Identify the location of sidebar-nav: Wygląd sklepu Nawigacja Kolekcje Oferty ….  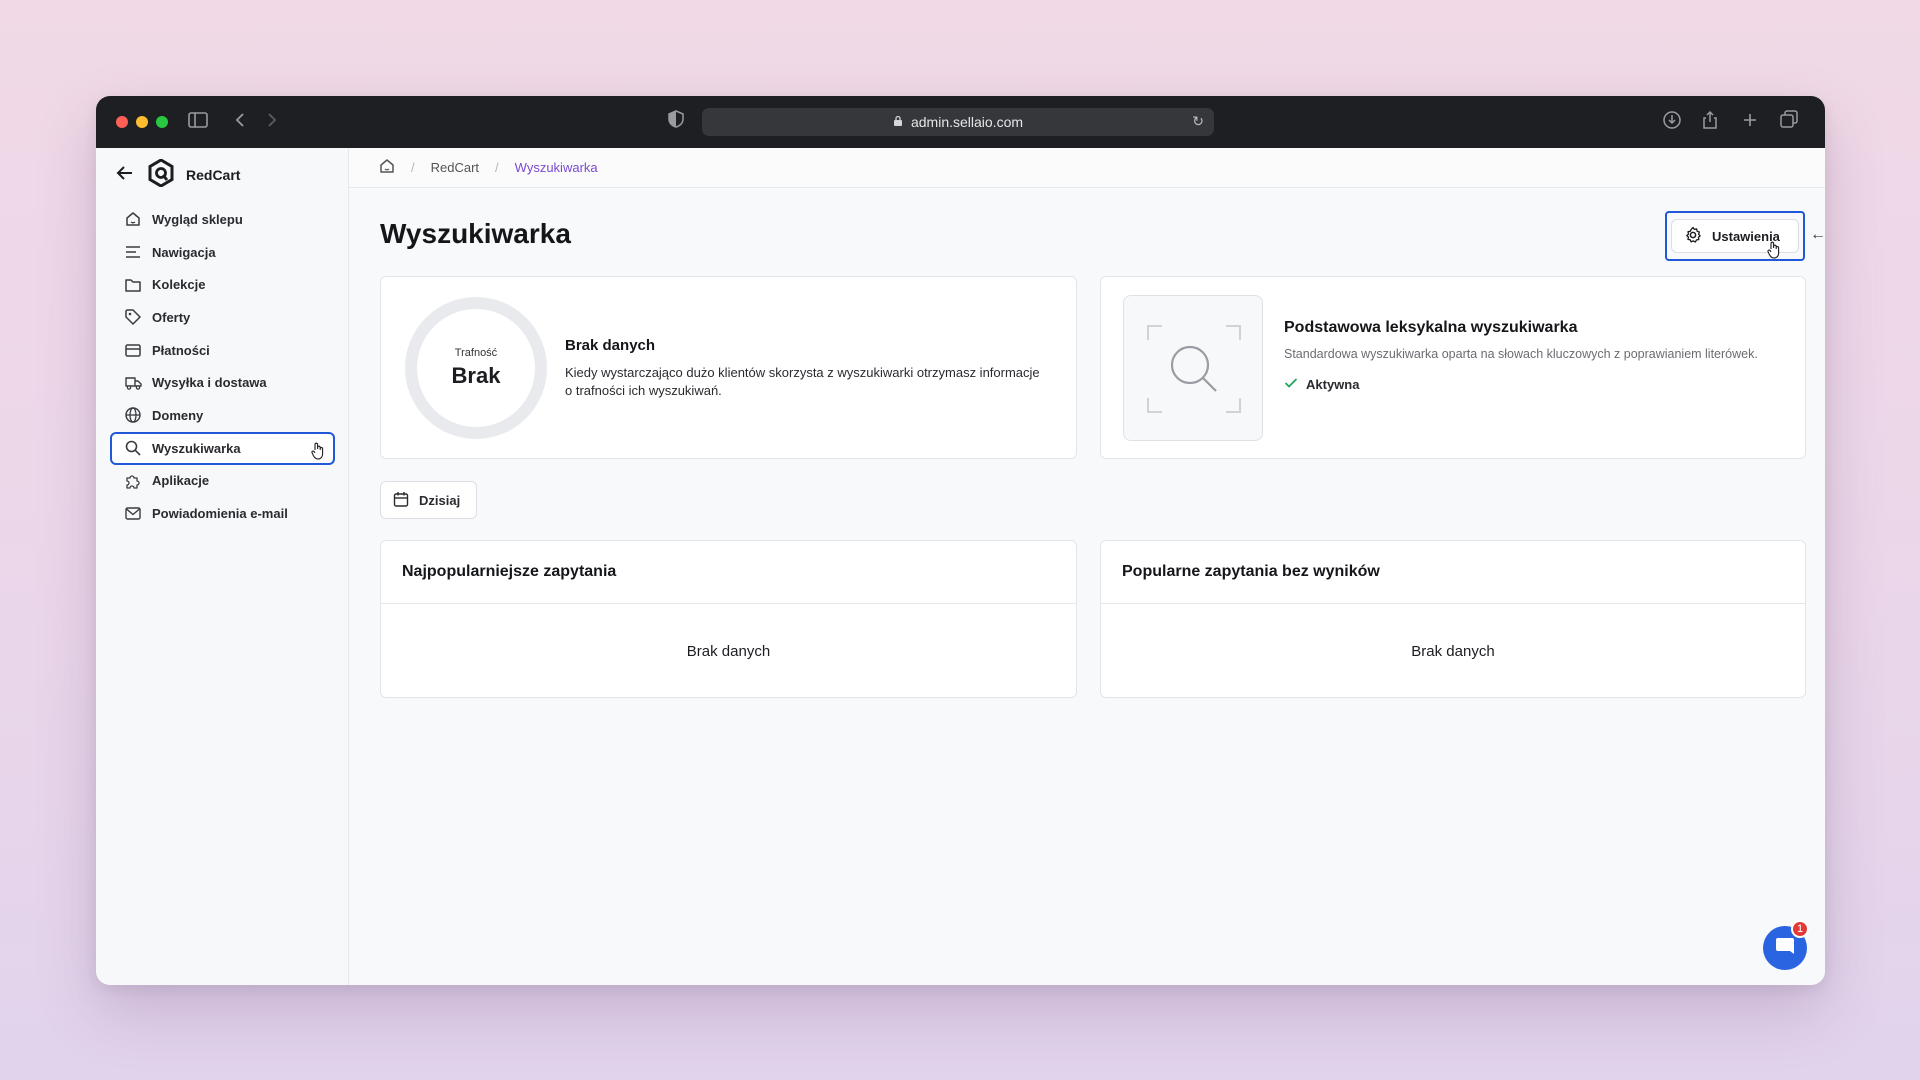
(222, 366).